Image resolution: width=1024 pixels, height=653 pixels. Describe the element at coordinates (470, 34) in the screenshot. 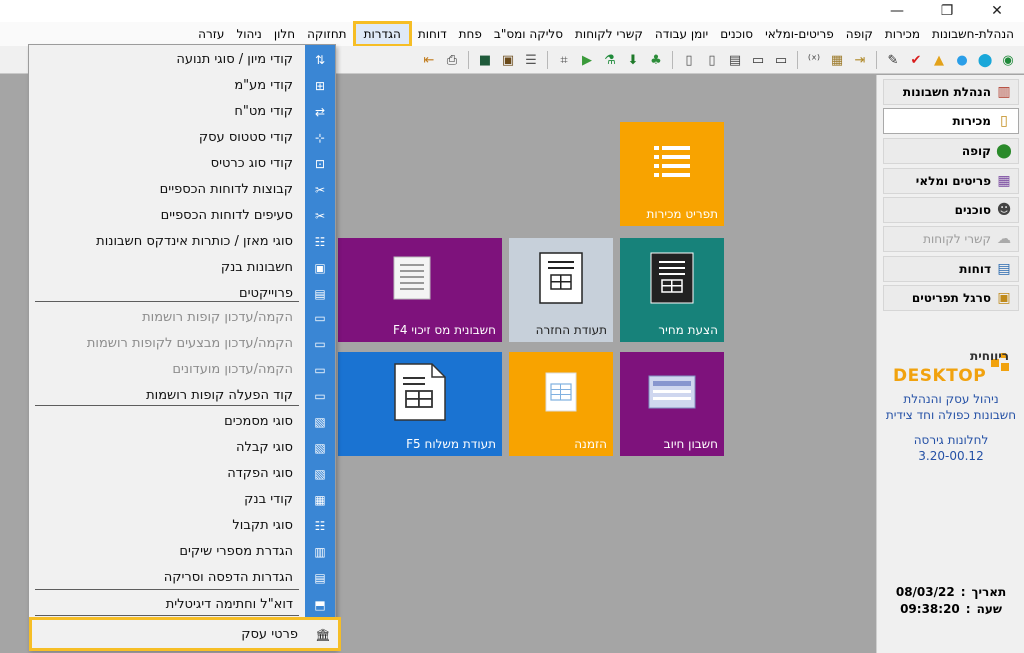

I see `menu-depreciation: פחת` at that location.